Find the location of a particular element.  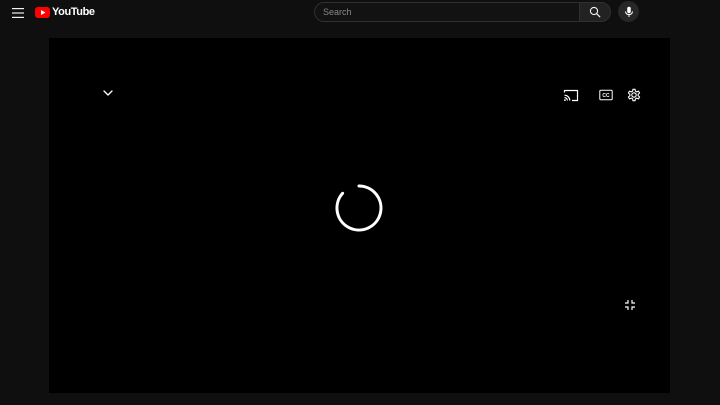

search-icon is located at coordinates (595, 12).